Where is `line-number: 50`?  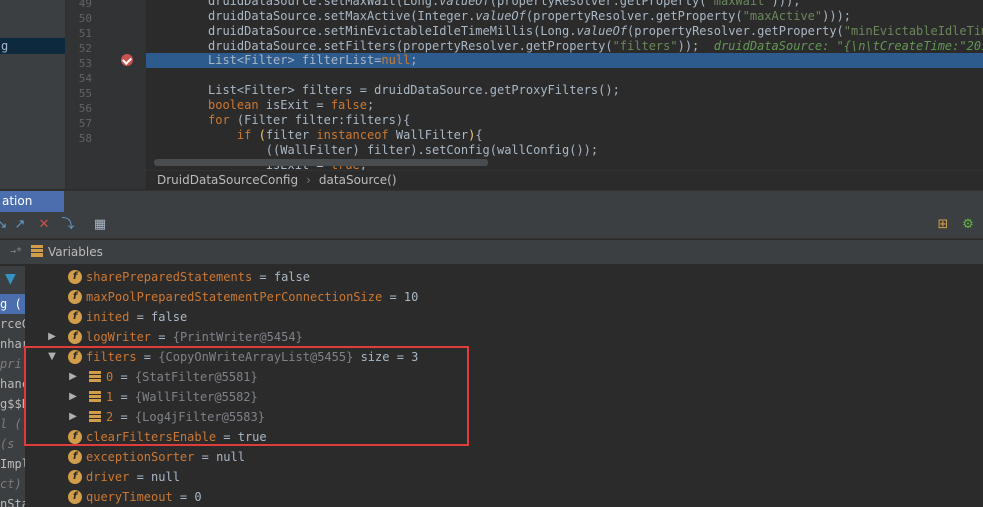
line-number: 50 is located at coordinates (85, 18).